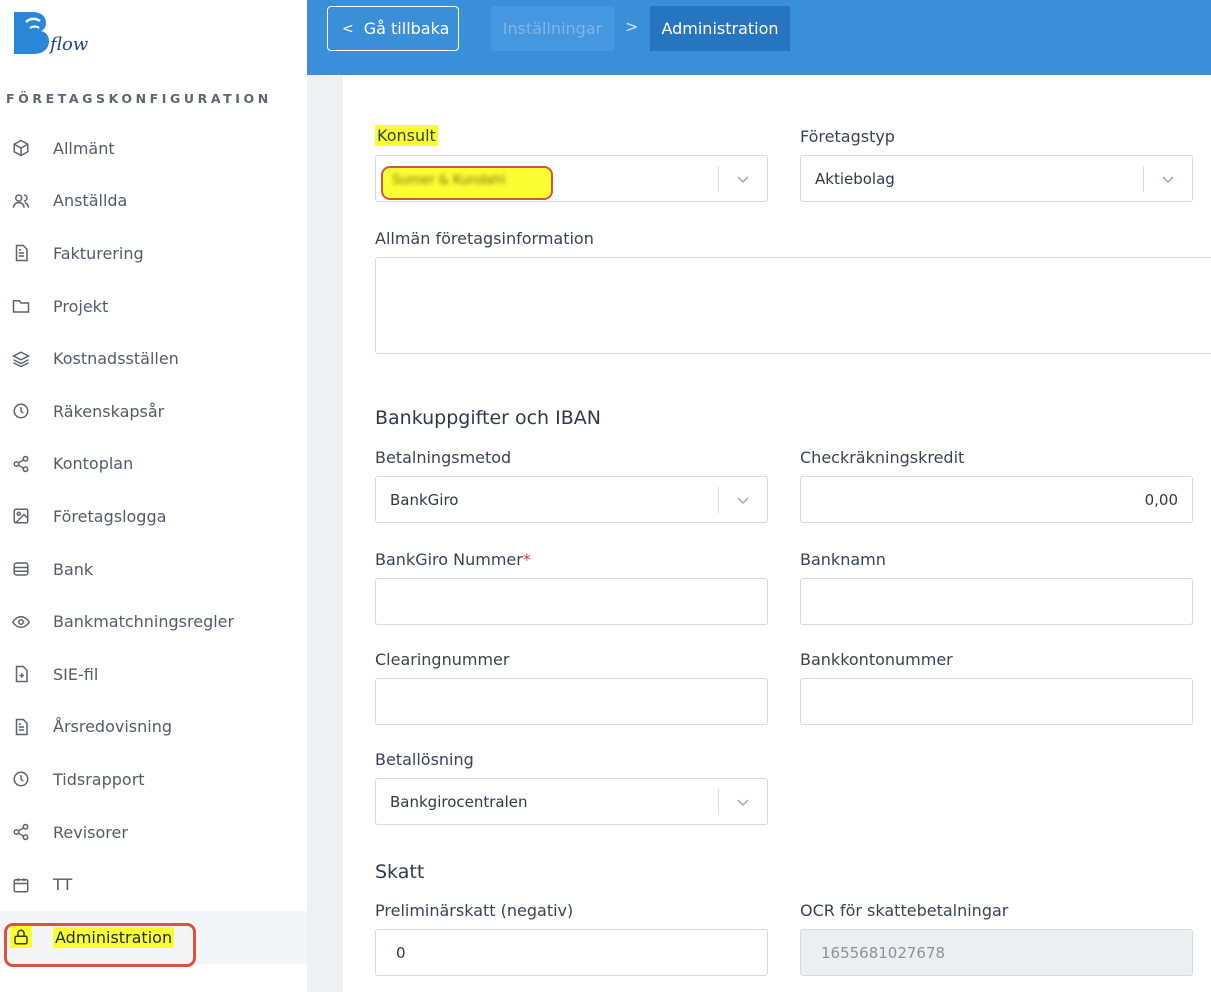 This screenshot has height=992, width=1211. I want to click on company-info-label: Allmän företagsinformation, so click(484, 238).